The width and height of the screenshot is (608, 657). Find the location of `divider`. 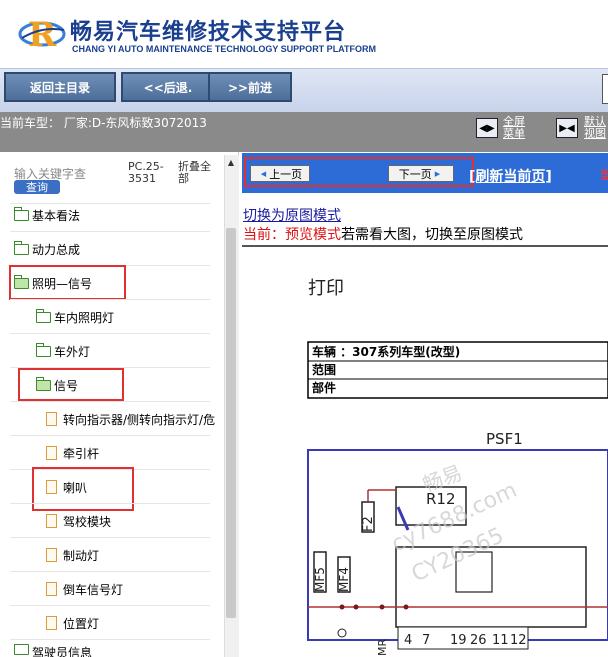

divider is located at coordinates (425, 246).